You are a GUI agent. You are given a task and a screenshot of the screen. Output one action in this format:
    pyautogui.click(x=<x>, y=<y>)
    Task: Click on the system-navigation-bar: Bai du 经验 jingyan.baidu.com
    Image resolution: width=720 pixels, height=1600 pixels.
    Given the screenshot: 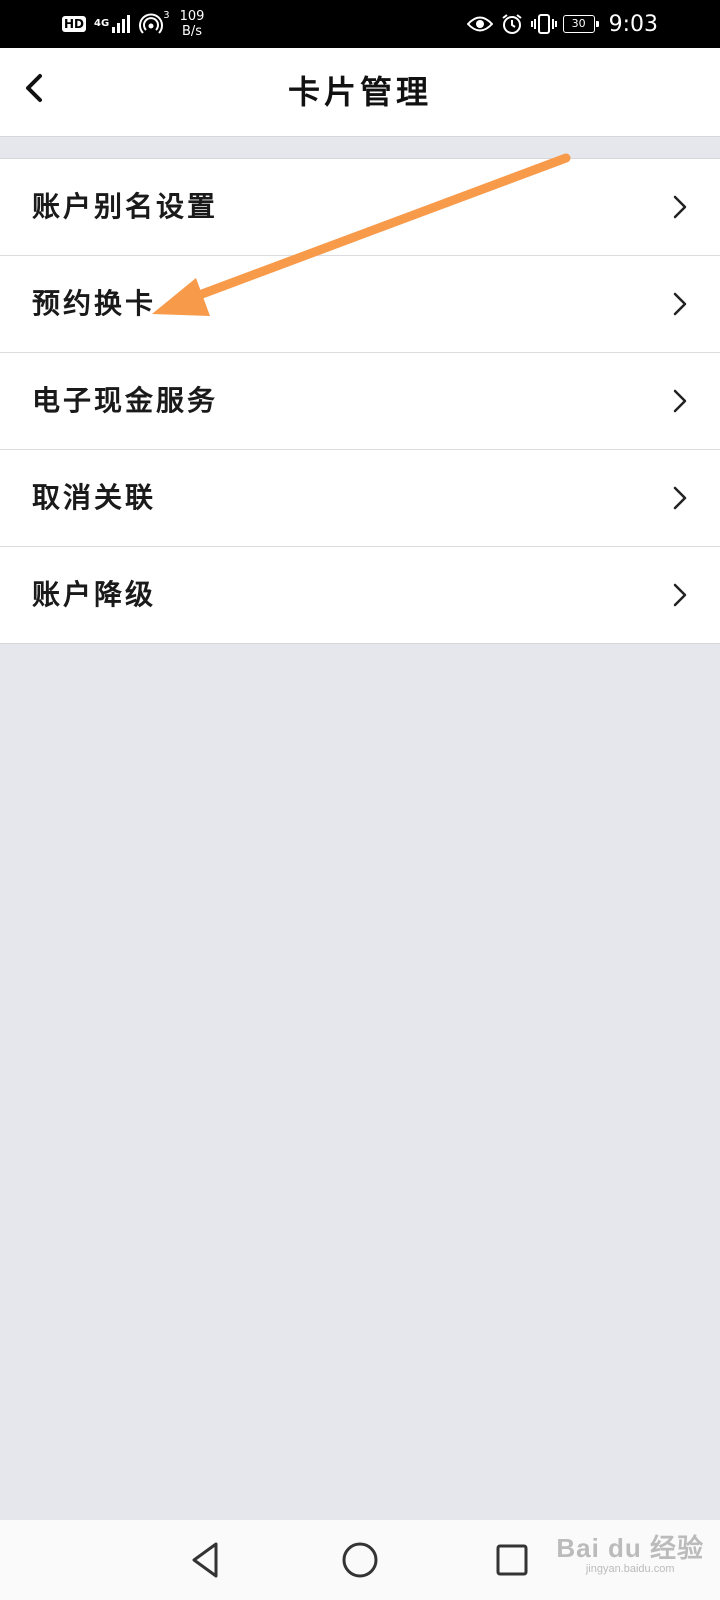 What is the action you would take?
    pyautogui.click(x=360, y=1560)
    